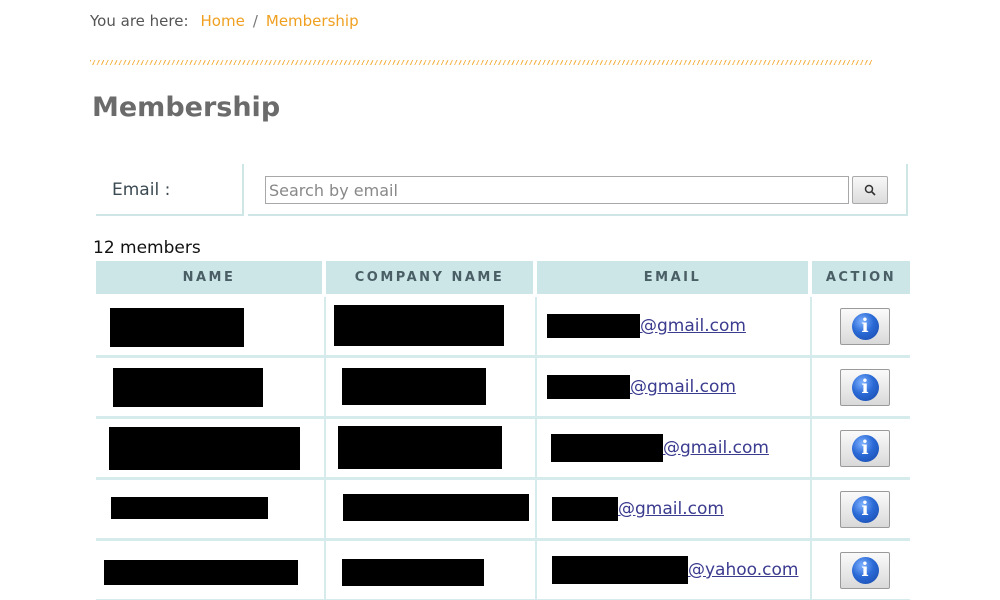  I want to click on breadcrumb-home-link: Home, so click(223, 21).